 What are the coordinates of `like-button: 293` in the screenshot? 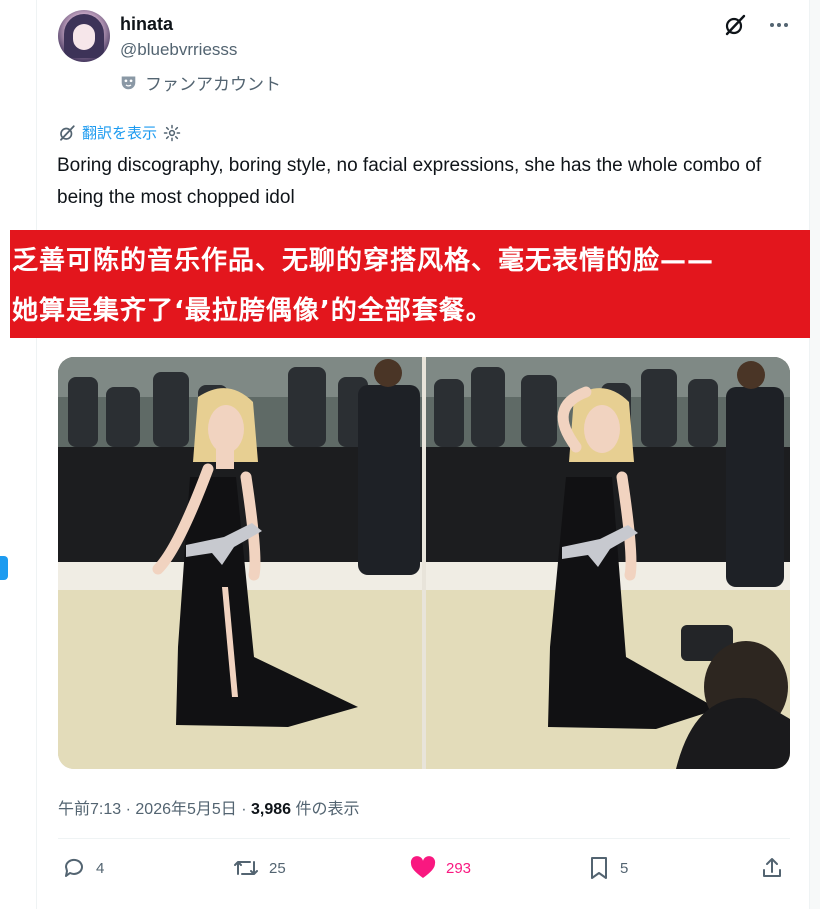 It's located at (440, 868).